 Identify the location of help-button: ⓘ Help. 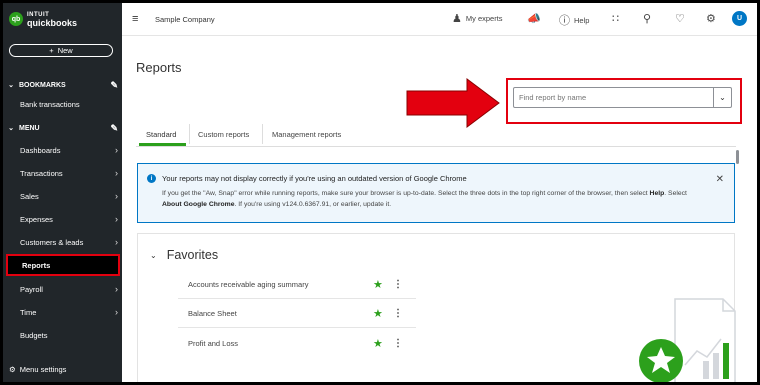
(574, 20).